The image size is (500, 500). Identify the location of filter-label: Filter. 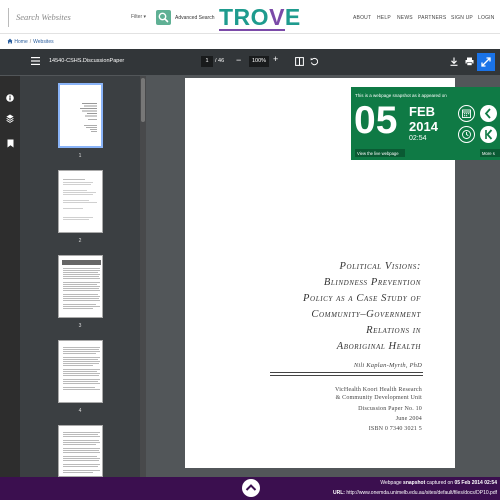
(137, 17).